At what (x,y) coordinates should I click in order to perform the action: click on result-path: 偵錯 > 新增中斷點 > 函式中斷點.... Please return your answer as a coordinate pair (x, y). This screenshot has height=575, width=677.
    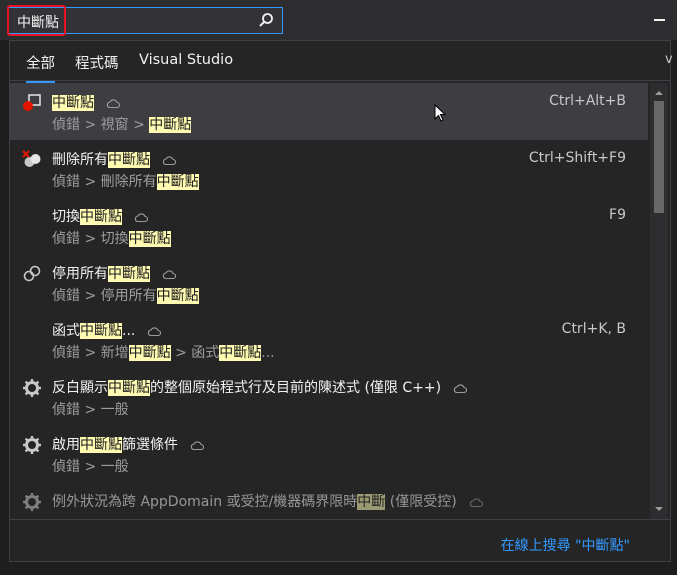
    Looking at the image, I should click on (163, 352).